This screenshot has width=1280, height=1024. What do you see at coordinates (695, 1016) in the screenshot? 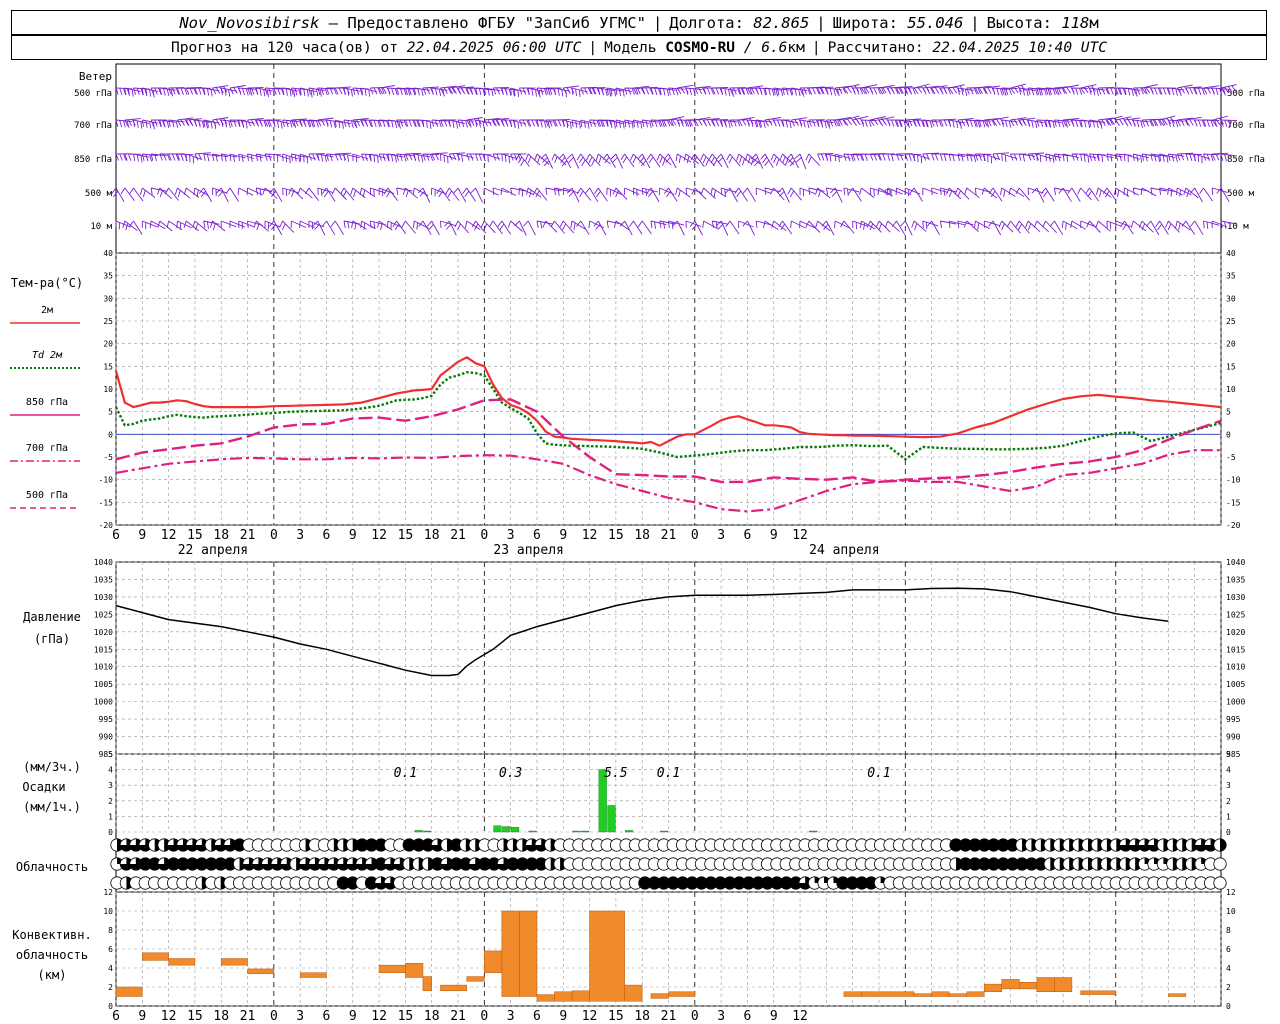
I see `hour-label-bottom: 0` at bounding box center [695, 1016].